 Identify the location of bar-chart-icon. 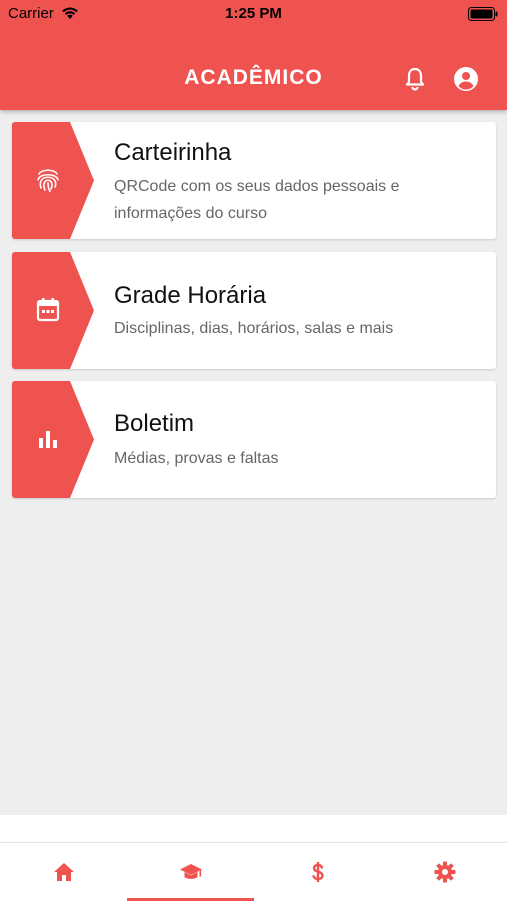
(48, 439).